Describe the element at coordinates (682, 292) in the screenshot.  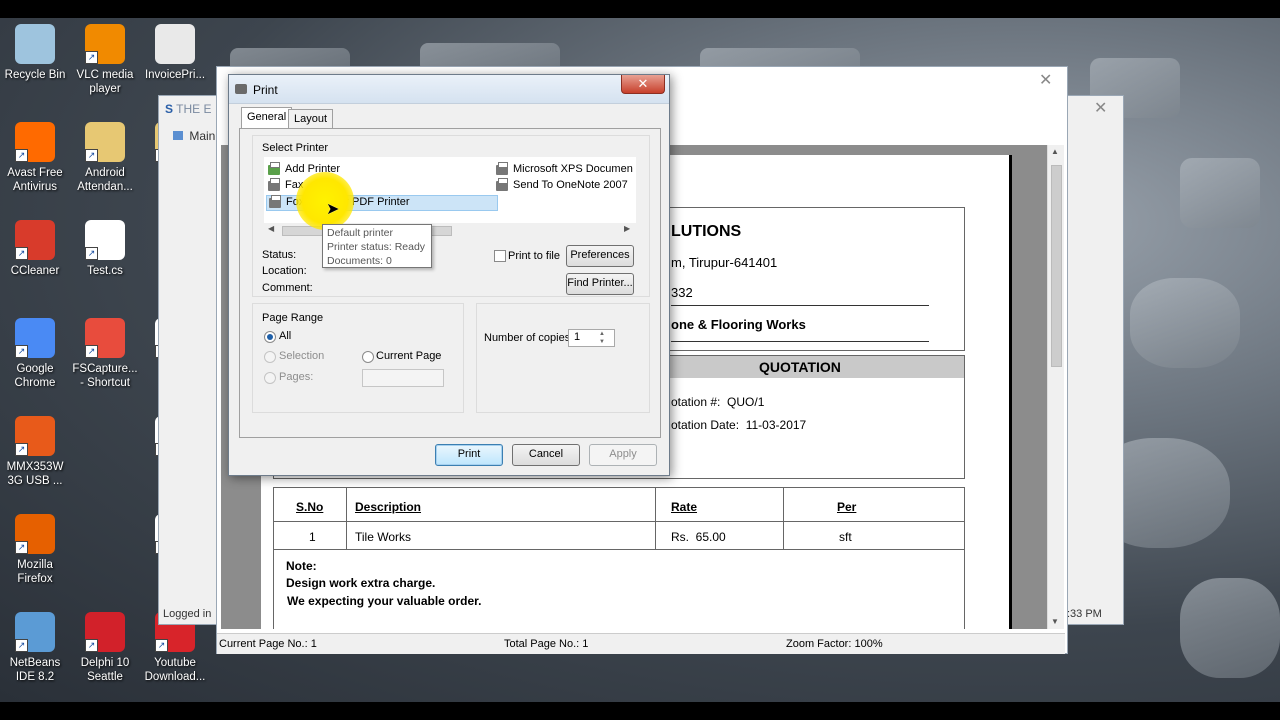
I see `company-phone: 332` at that location.